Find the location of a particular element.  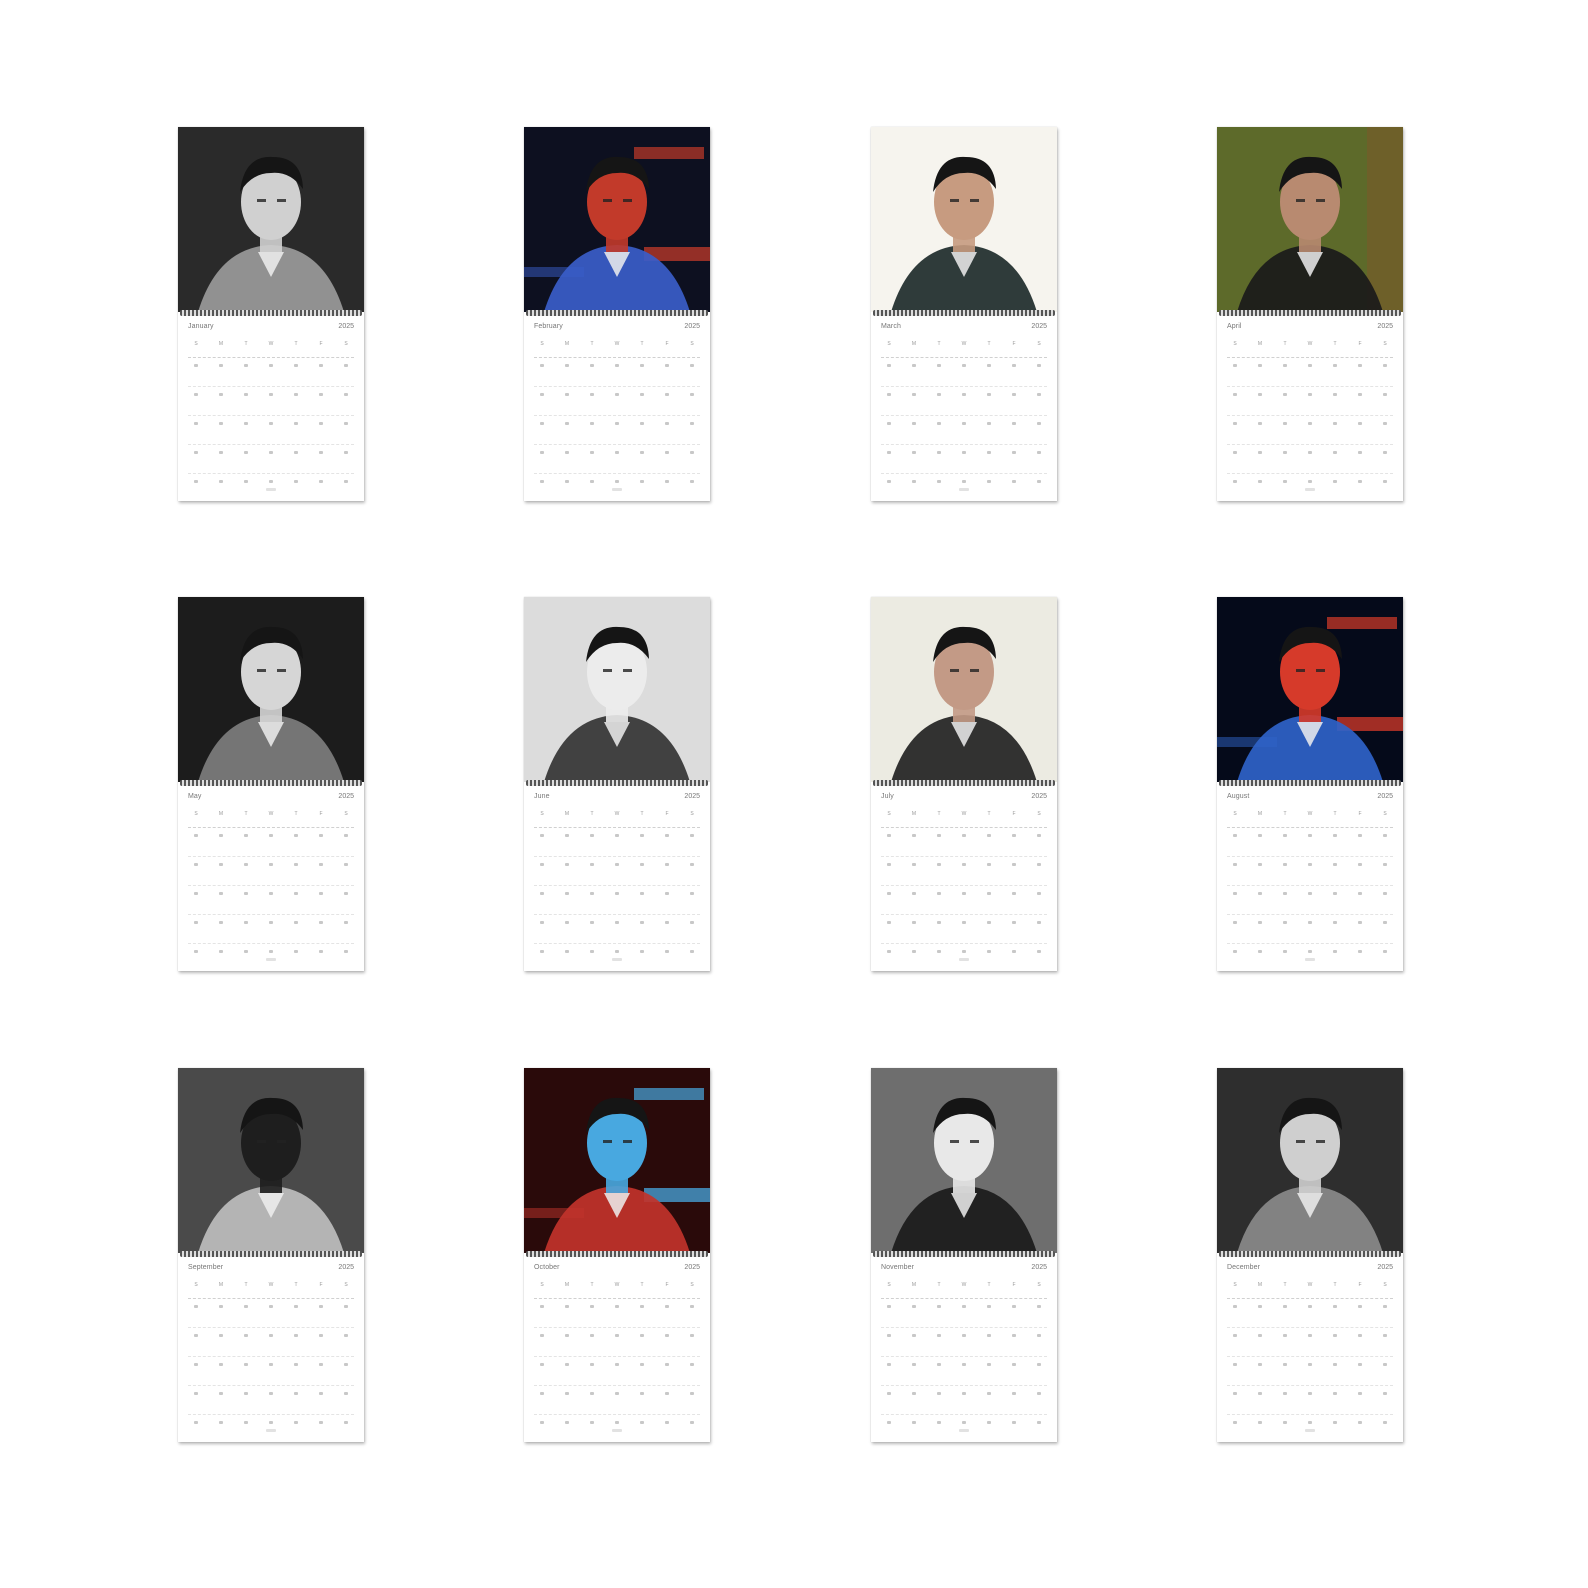

year-label: 2025 is located at coordinates (1385, 1267).